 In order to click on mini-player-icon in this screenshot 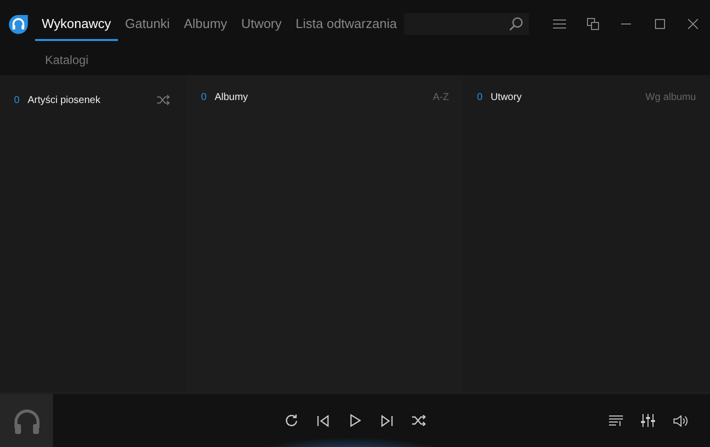, I will do `click(592, 24)`.